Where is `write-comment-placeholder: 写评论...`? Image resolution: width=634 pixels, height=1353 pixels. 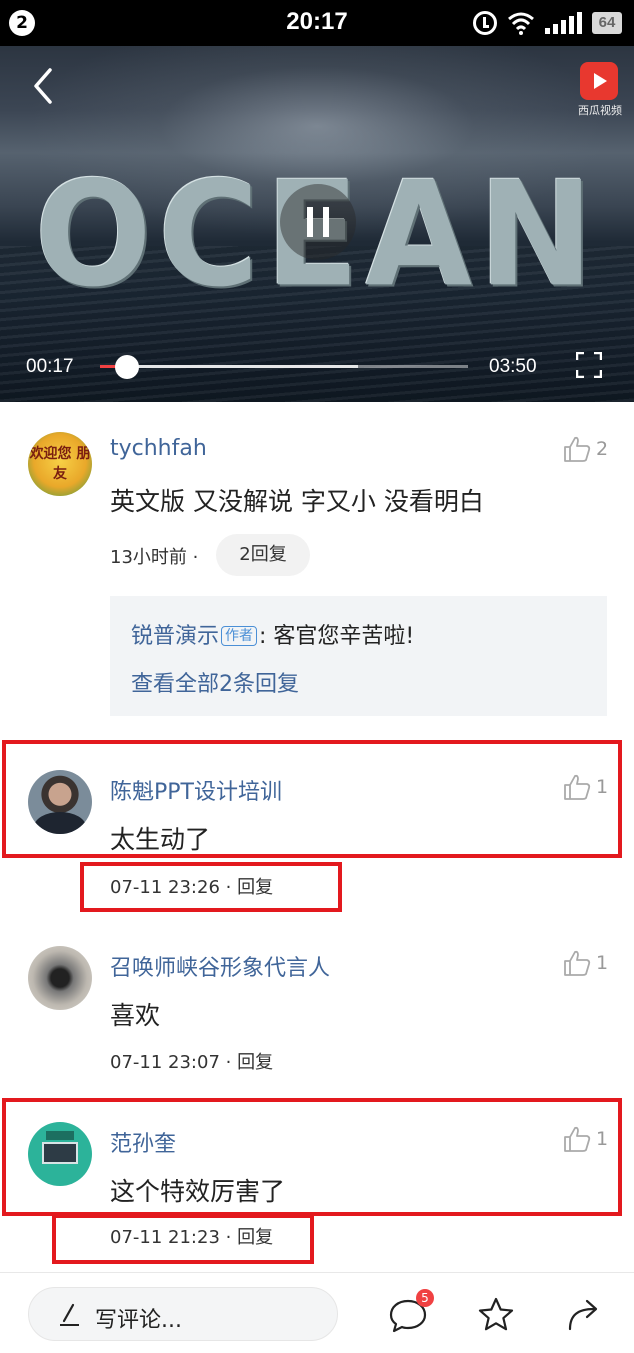 write-comment-placeholder: 写评论... is located at coordinates (138, 1320).